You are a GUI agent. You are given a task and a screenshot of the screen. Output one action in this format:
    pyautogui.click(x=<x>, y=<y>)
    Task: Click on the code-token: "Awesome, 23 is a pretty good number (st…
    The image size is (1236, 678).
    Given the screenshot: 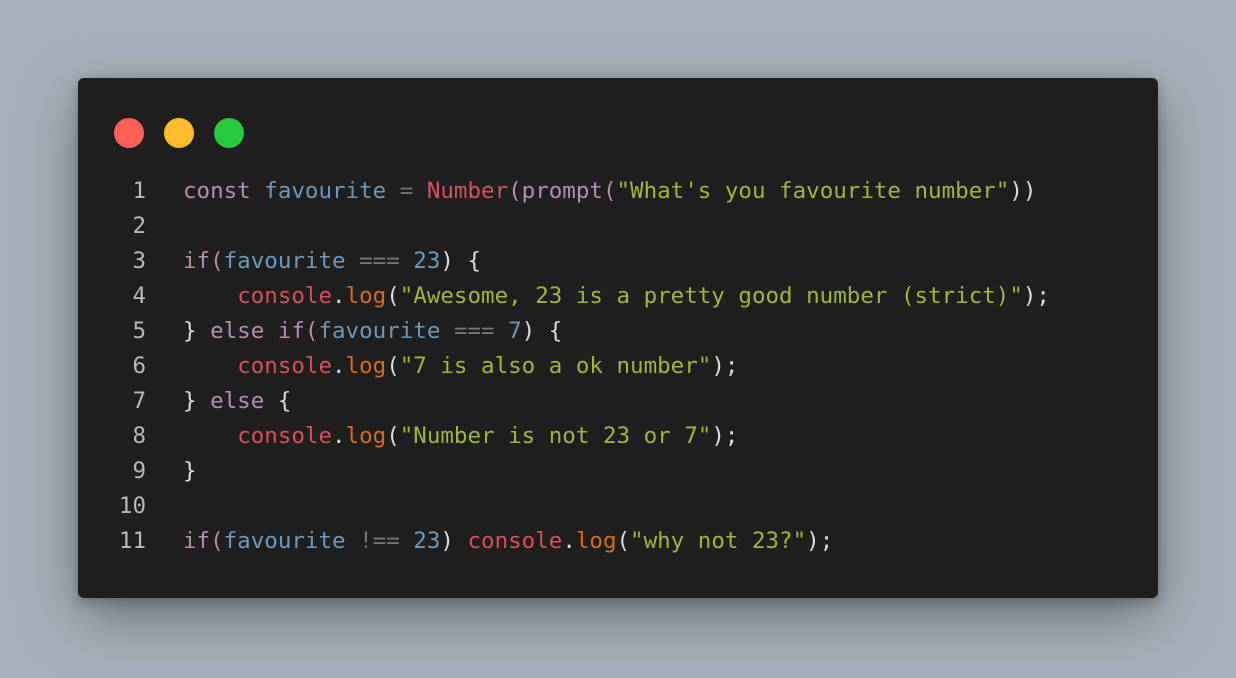 What is the action you would take?
    pyautogui.click(x=711, y=296)
    